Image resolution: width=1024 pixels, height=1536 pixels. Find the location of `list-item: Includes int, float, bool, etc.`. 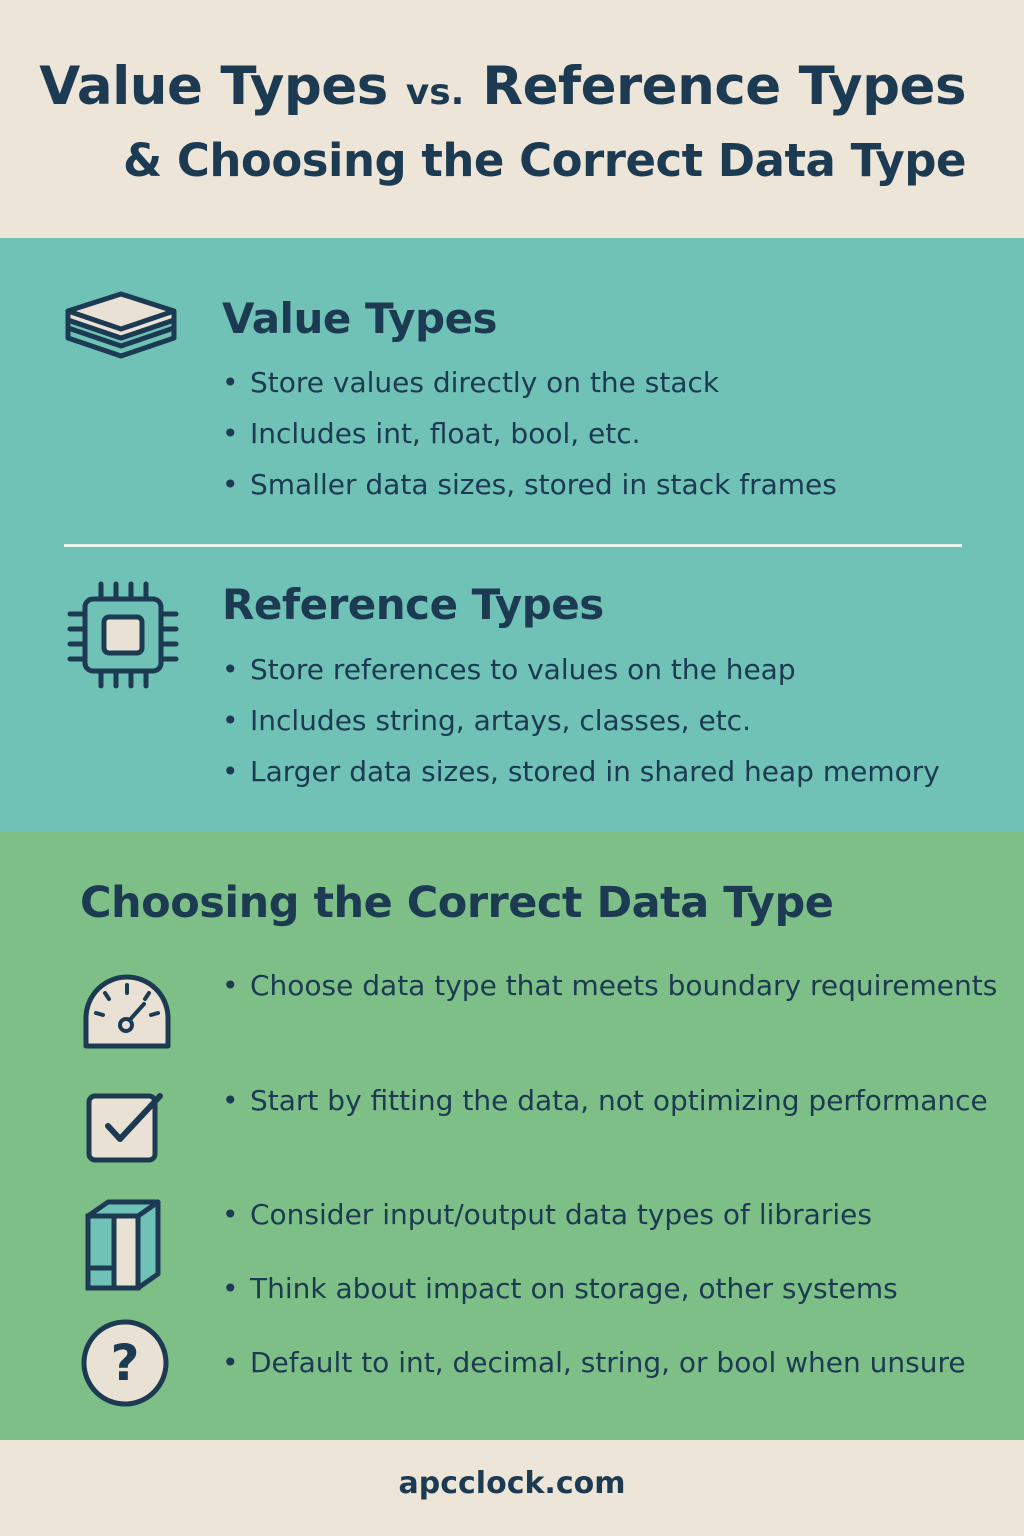

list-item: Includes int, float, bool, etc. is located at coordinates (529, 434).